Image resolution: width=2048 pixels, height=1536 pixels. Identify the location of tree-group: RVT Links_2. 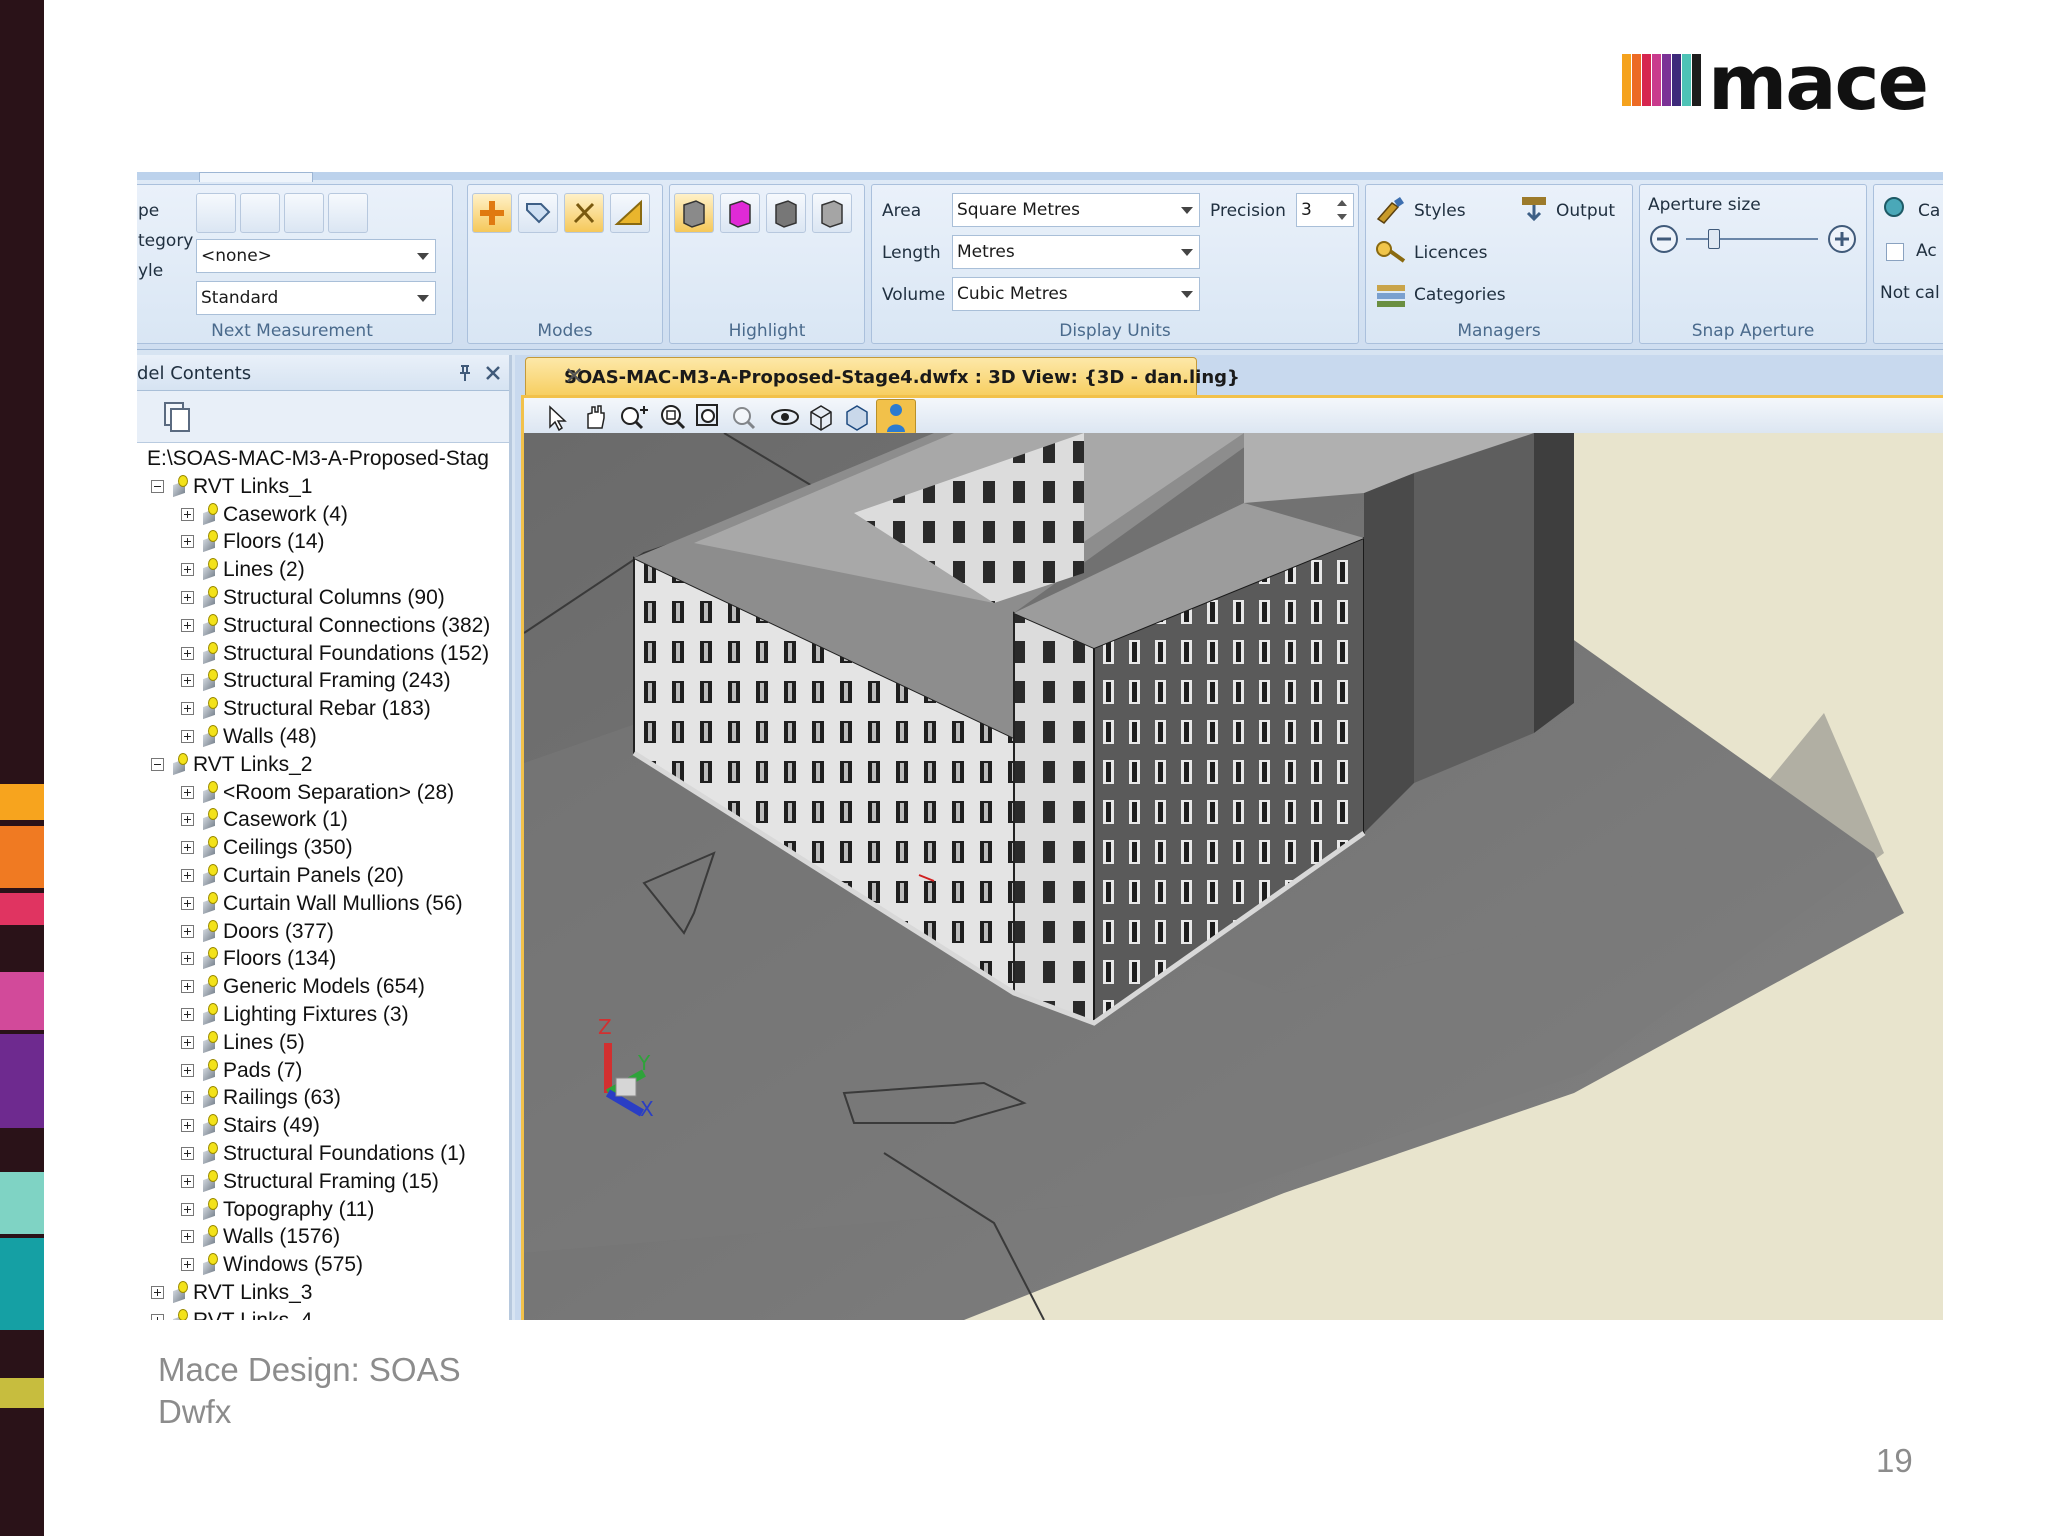
(323, 765).